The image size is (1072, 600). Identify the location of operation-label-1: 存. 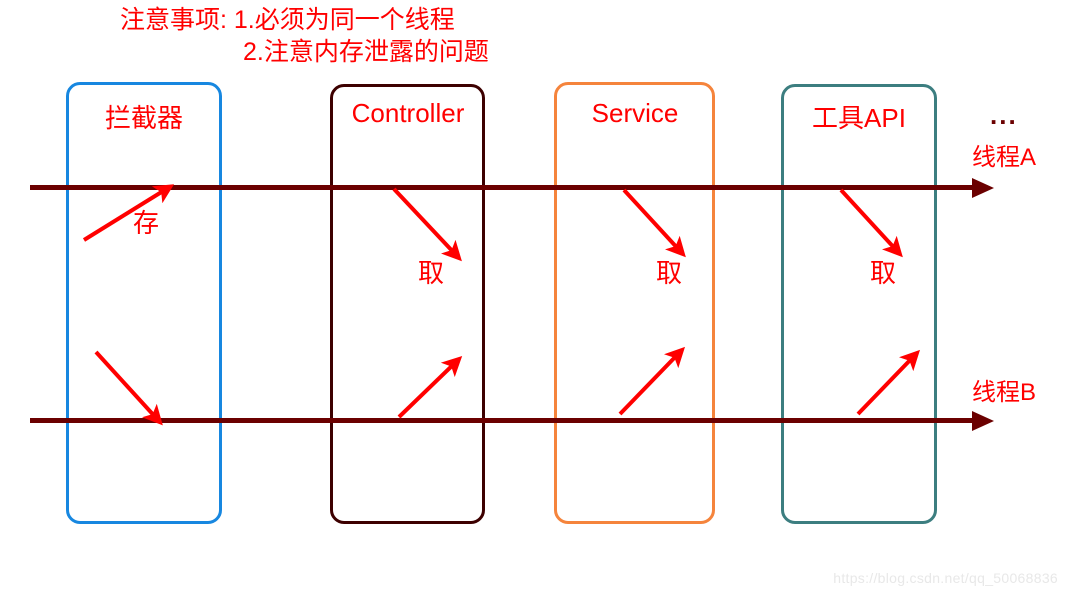
(146, 223).